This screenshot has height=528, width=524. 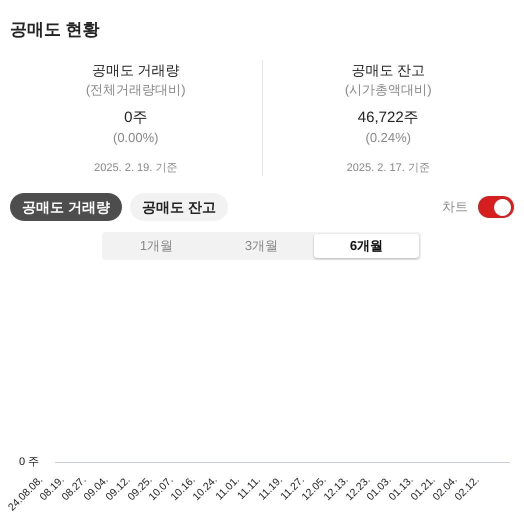 I want to click on section-title: 공매도 현황, so click(x=55, y=30).